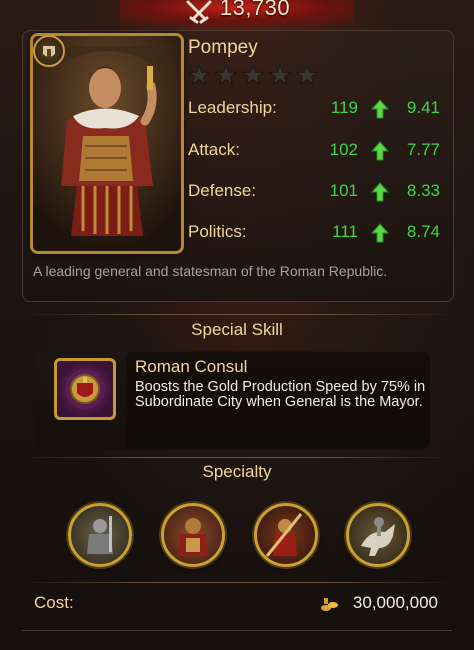 The height and width of the screenshot is (650, 474). I want to click on bottom-divider, so click(237, 630).